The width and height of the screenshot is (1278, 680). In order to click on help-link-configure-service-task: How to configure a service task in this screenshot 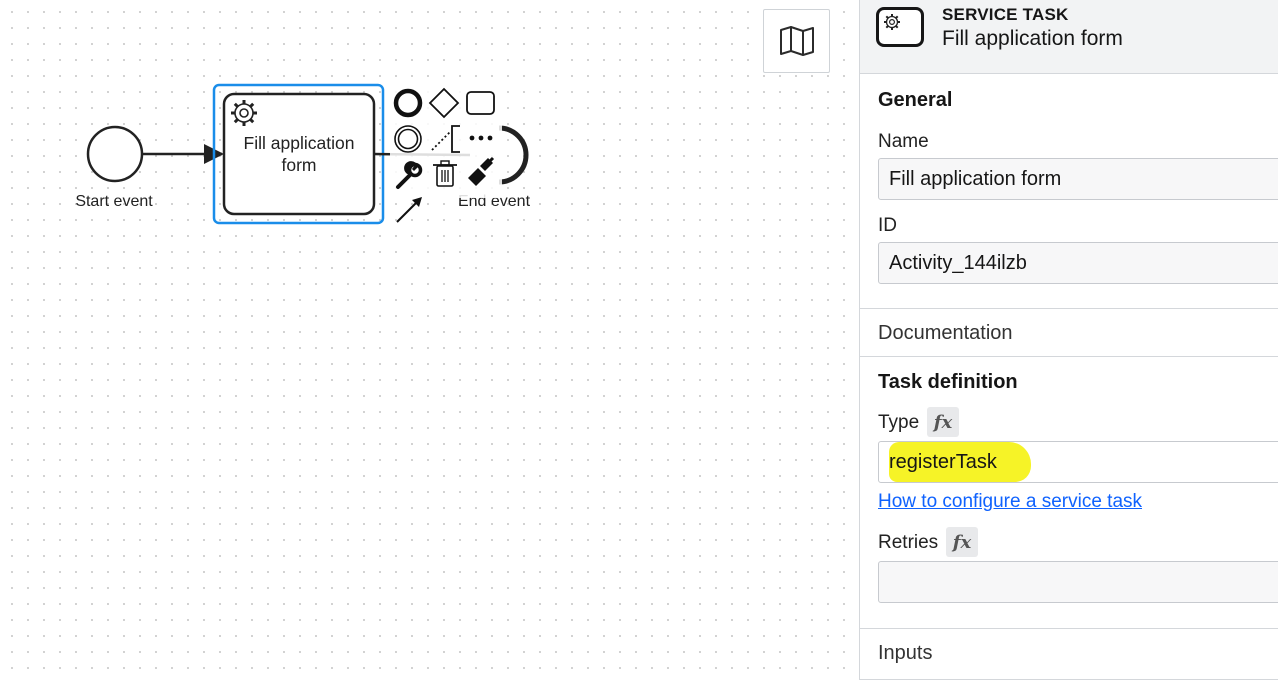, I will do `click(1010, 502)`.